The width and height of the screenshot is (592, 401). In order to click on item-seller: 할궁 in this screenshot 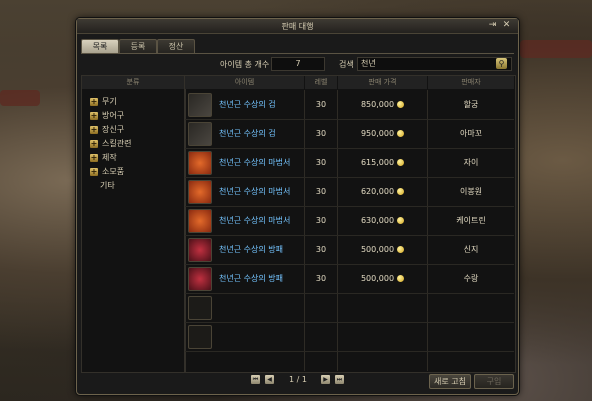, I will do `click(471, 104)`.